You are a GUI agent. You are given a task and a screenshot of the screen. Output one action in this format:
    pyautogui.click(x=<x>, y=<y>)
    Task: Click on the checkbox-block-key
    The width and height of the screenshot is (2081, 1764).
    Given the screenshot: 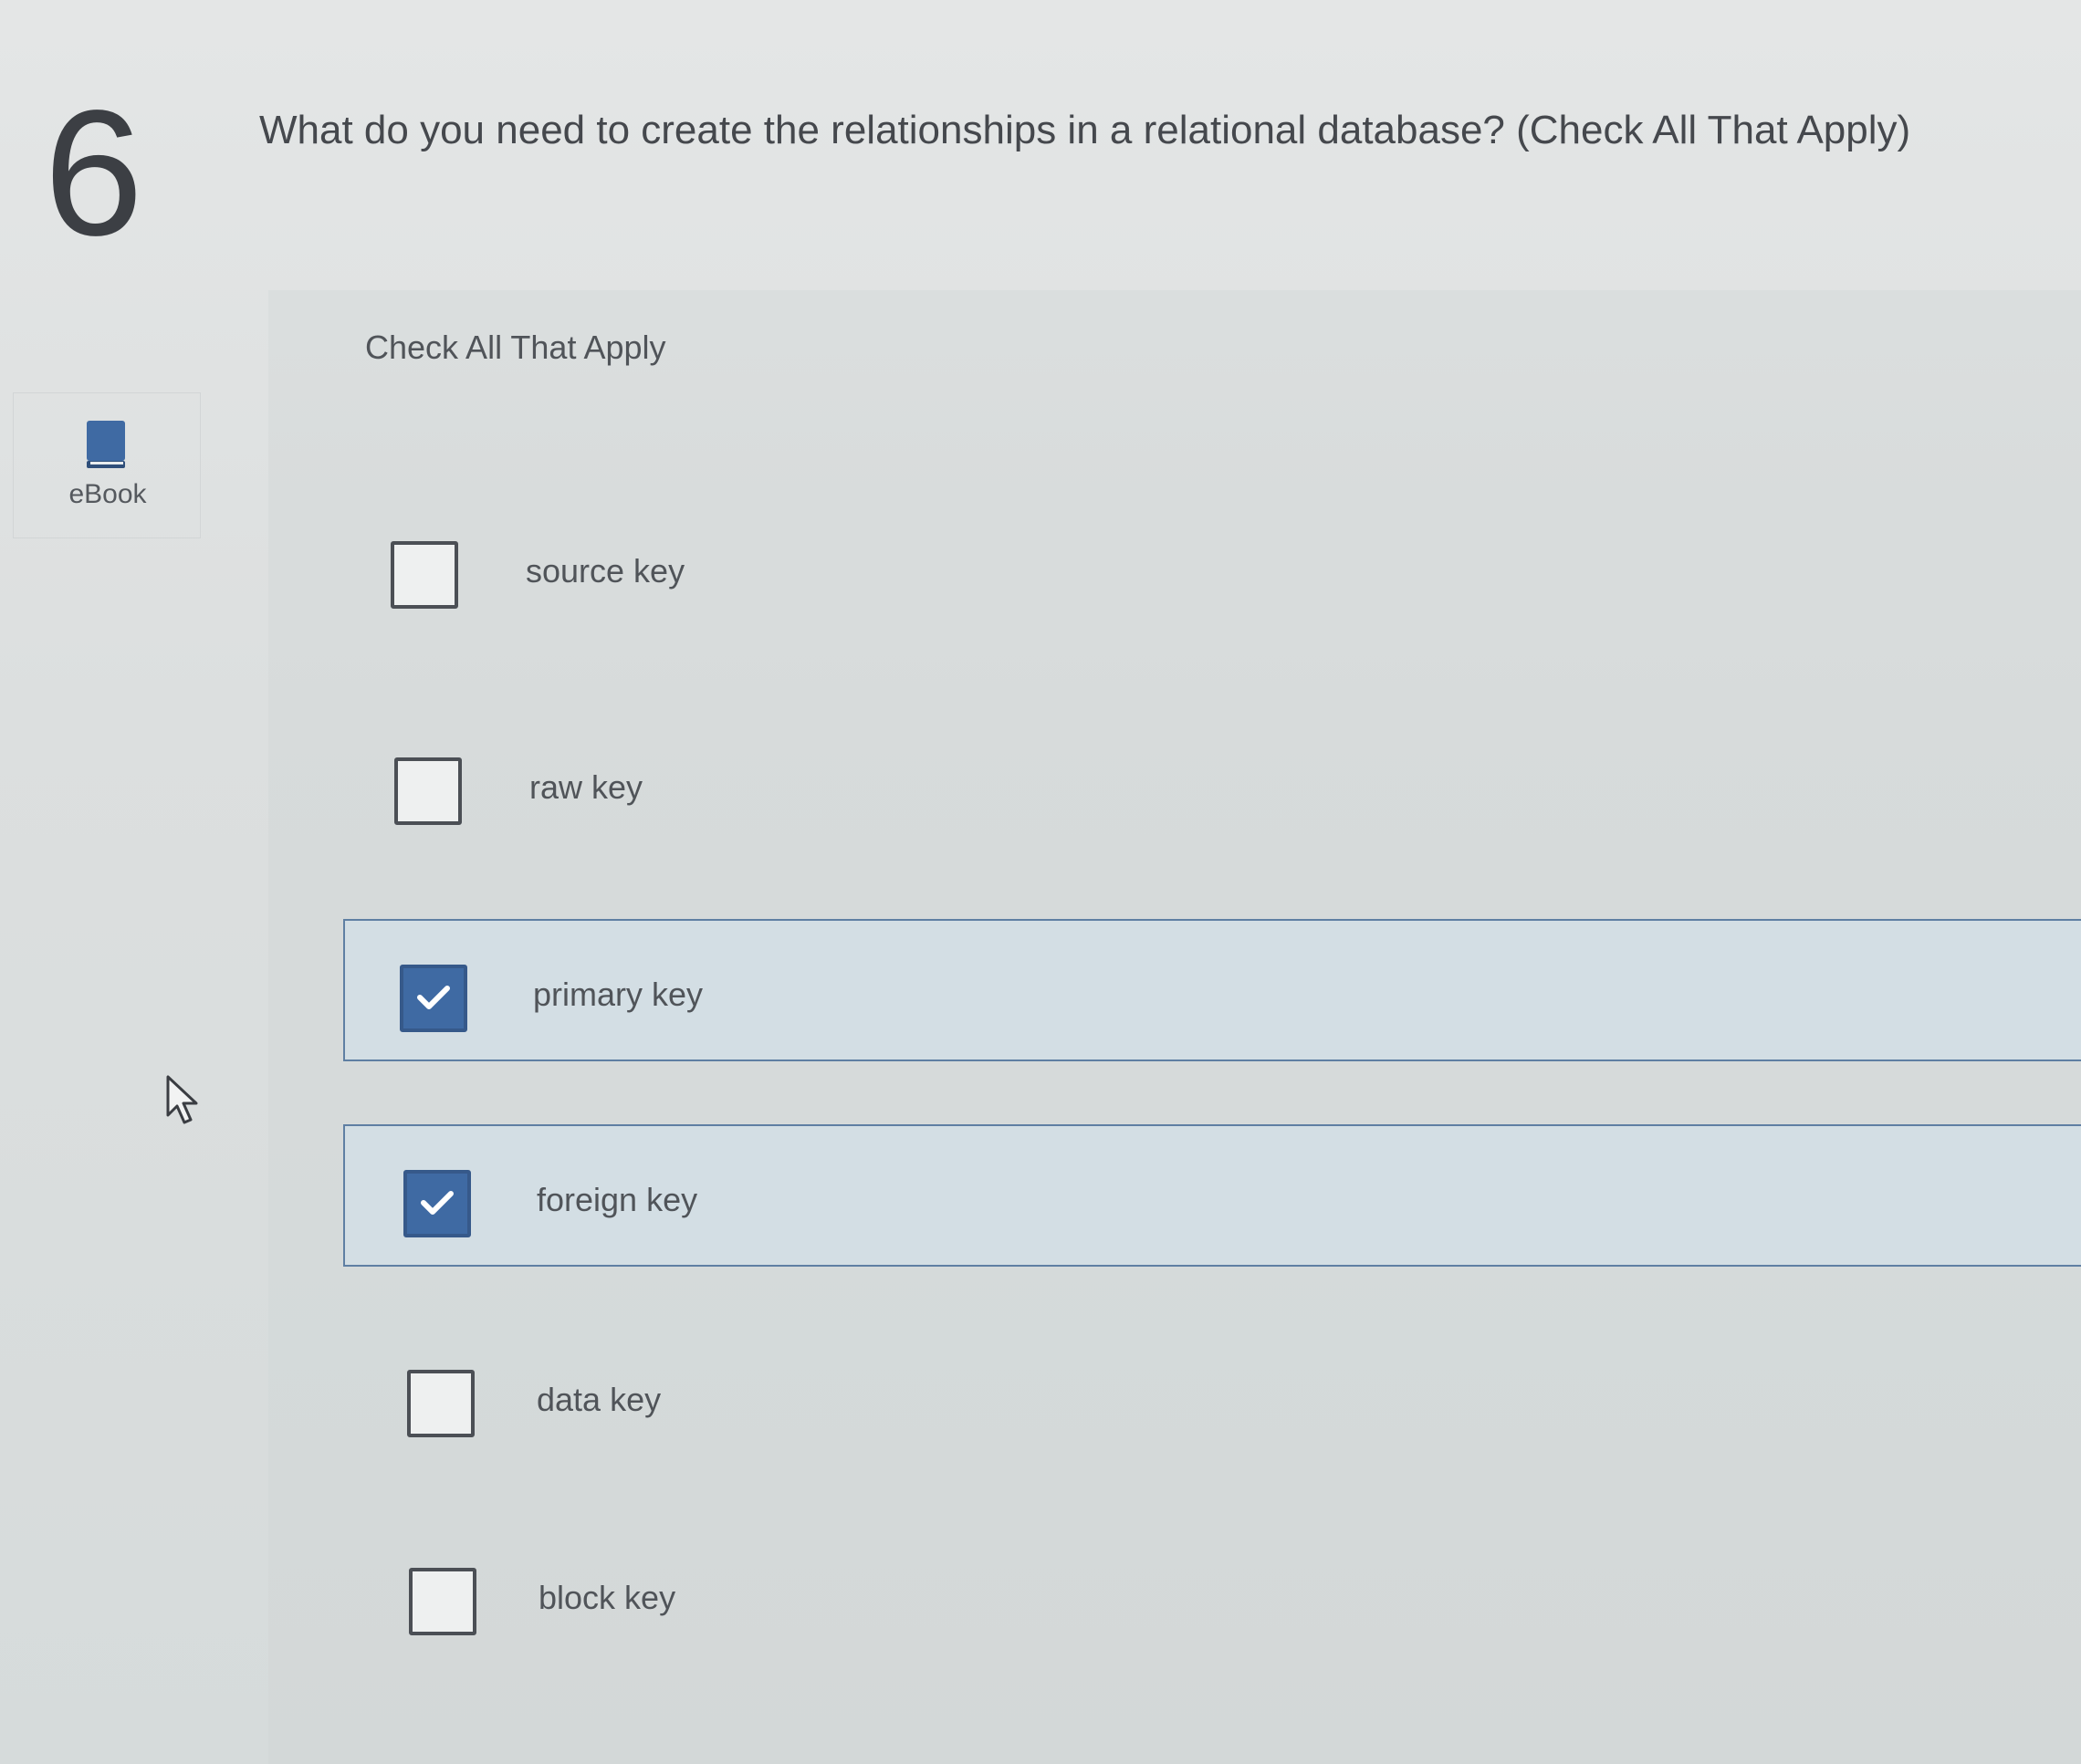 What is the action you would take?
    pyautogui.click(x=442, y=1601)
    